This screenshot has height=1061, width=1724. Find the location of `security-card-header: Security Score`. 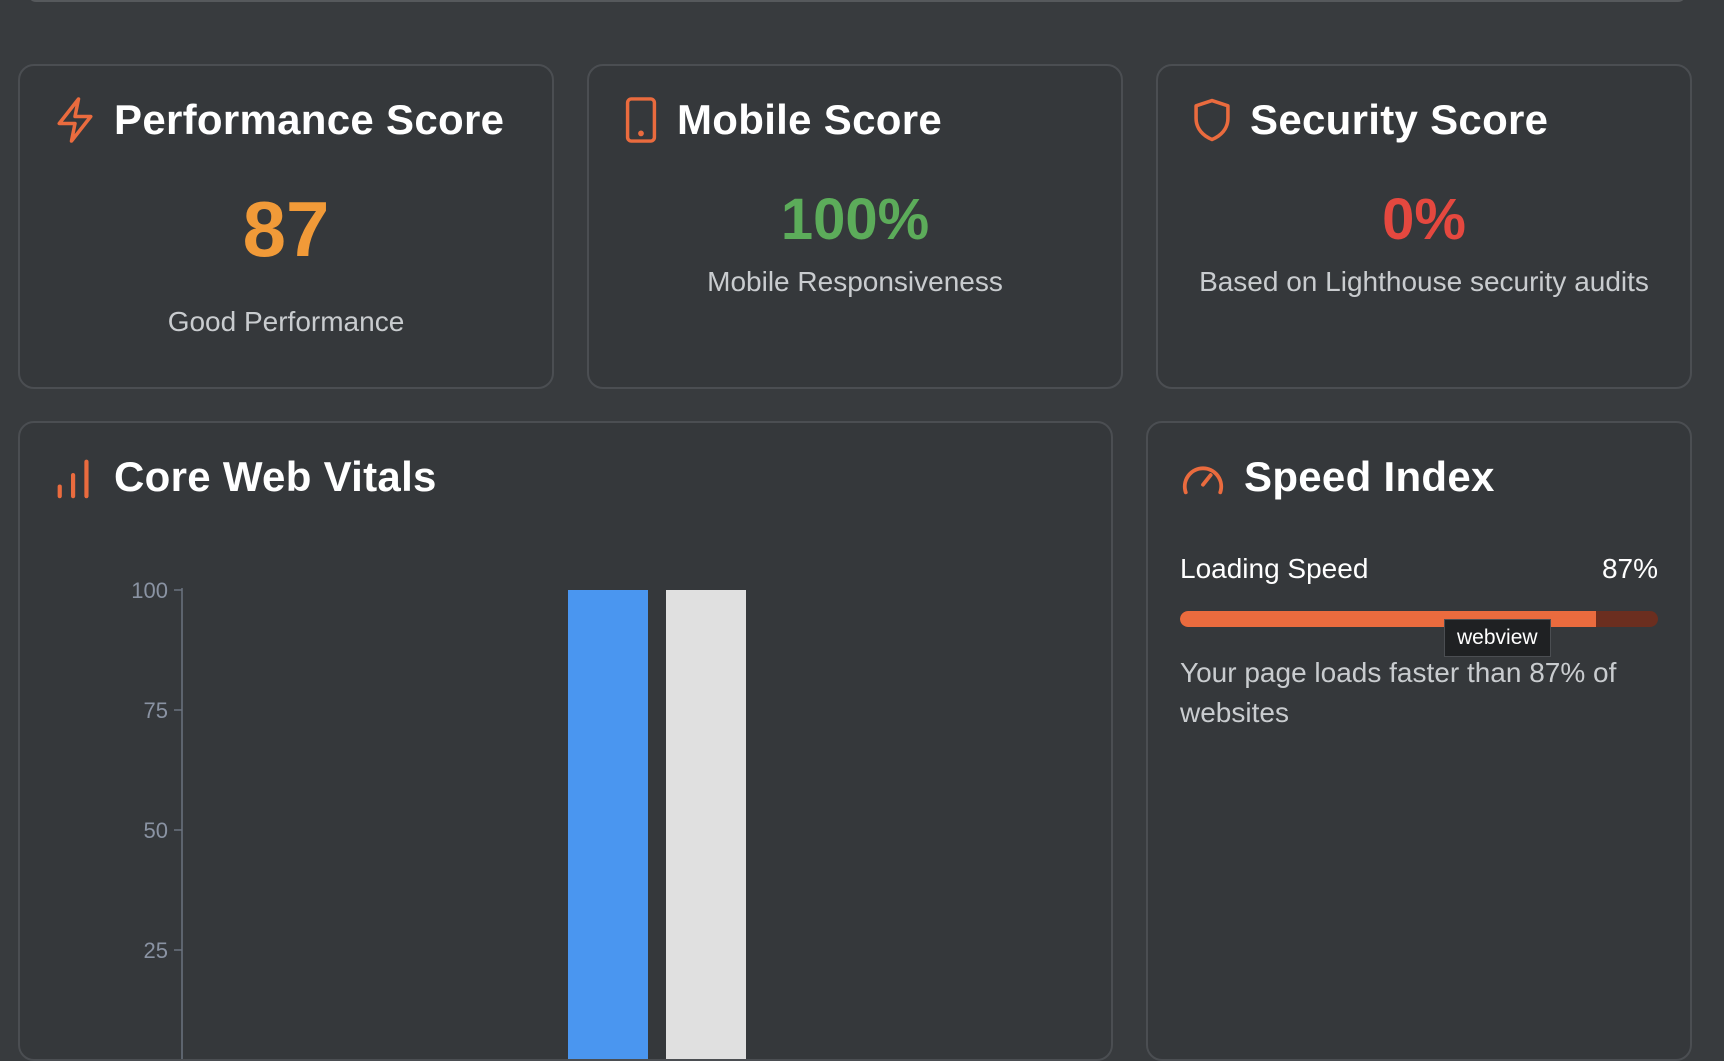

security-card-header: Security Score is located at coordinates (1370, 120).